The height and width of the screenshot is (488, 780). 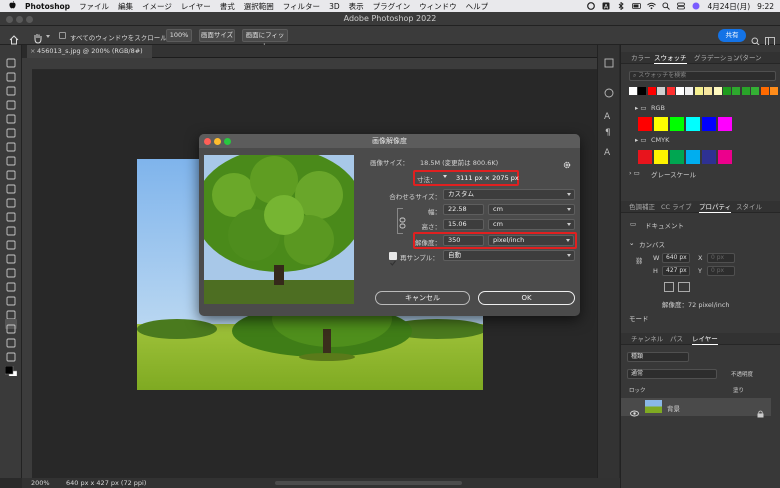 What do you see at coordinates (463, 209) in the screenshot?
I see `width-input: 22.58` at bounding box center [463, 209].